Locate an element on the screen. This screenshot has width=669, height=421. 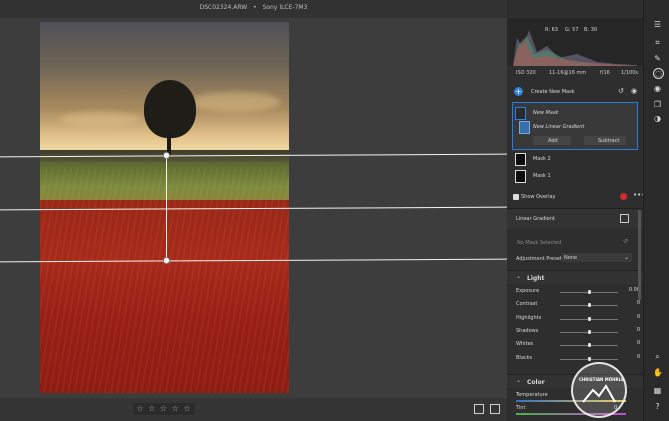
presets-icon: ❐ is located at coordinates (657, 104).